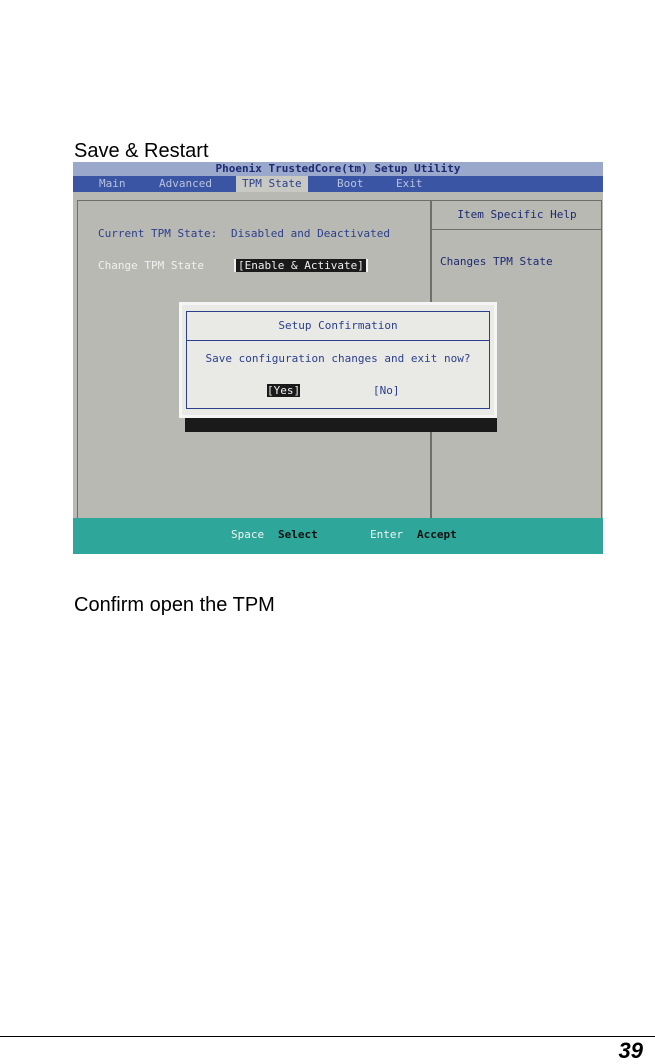 The height and width of the screenshot is (1064, 655). I want to click on no-button: [No], so click(386, 390).